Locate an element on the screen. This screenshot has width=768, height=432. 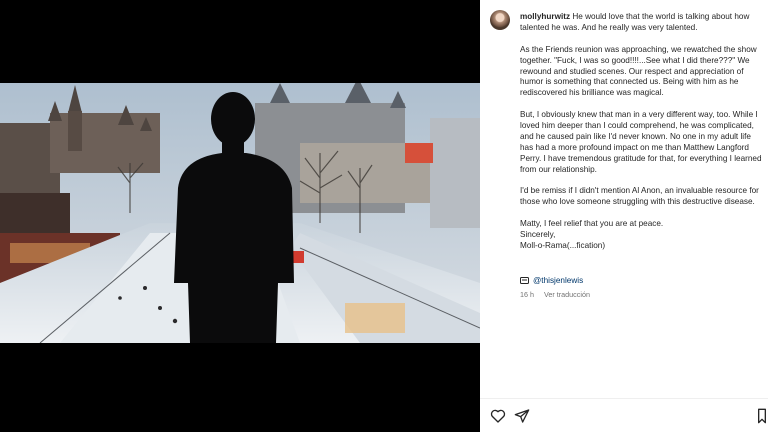
mention-link: @thisjenlewis is located at coordinates (558, 280).